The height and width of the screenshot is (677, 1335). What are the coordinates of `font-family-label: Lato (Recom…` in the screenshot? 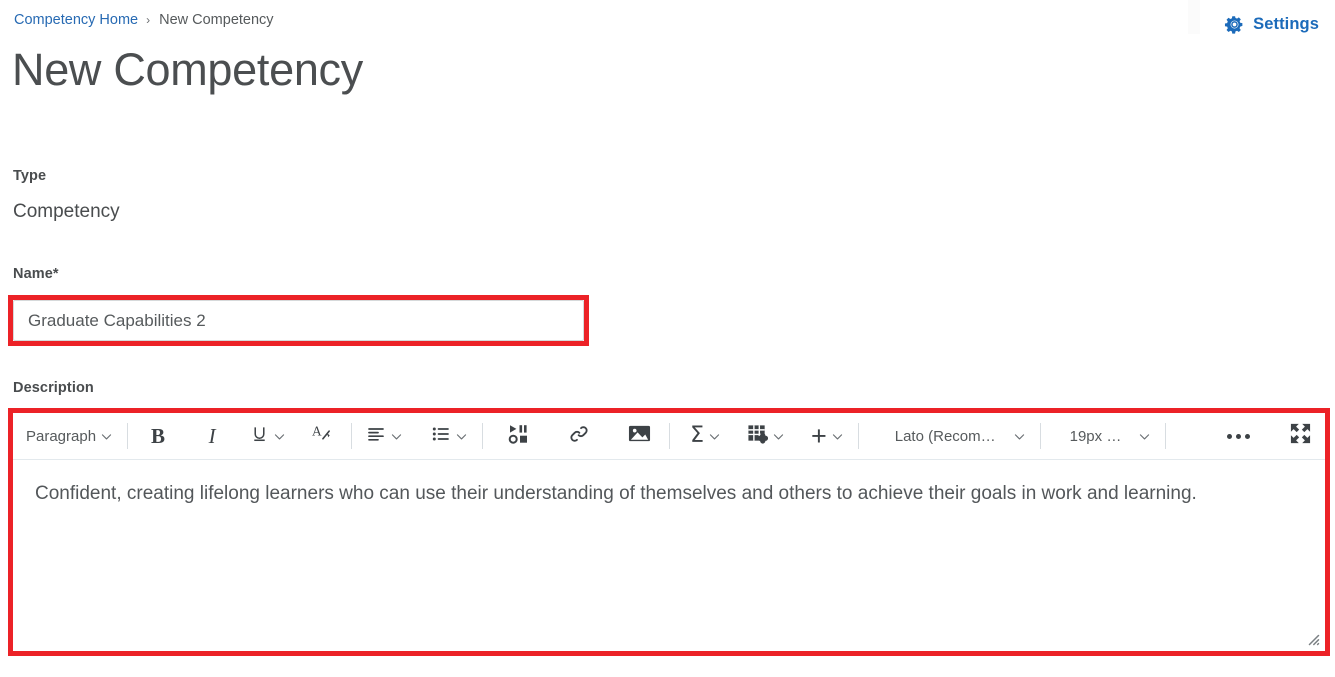 It's located at (945, 436).